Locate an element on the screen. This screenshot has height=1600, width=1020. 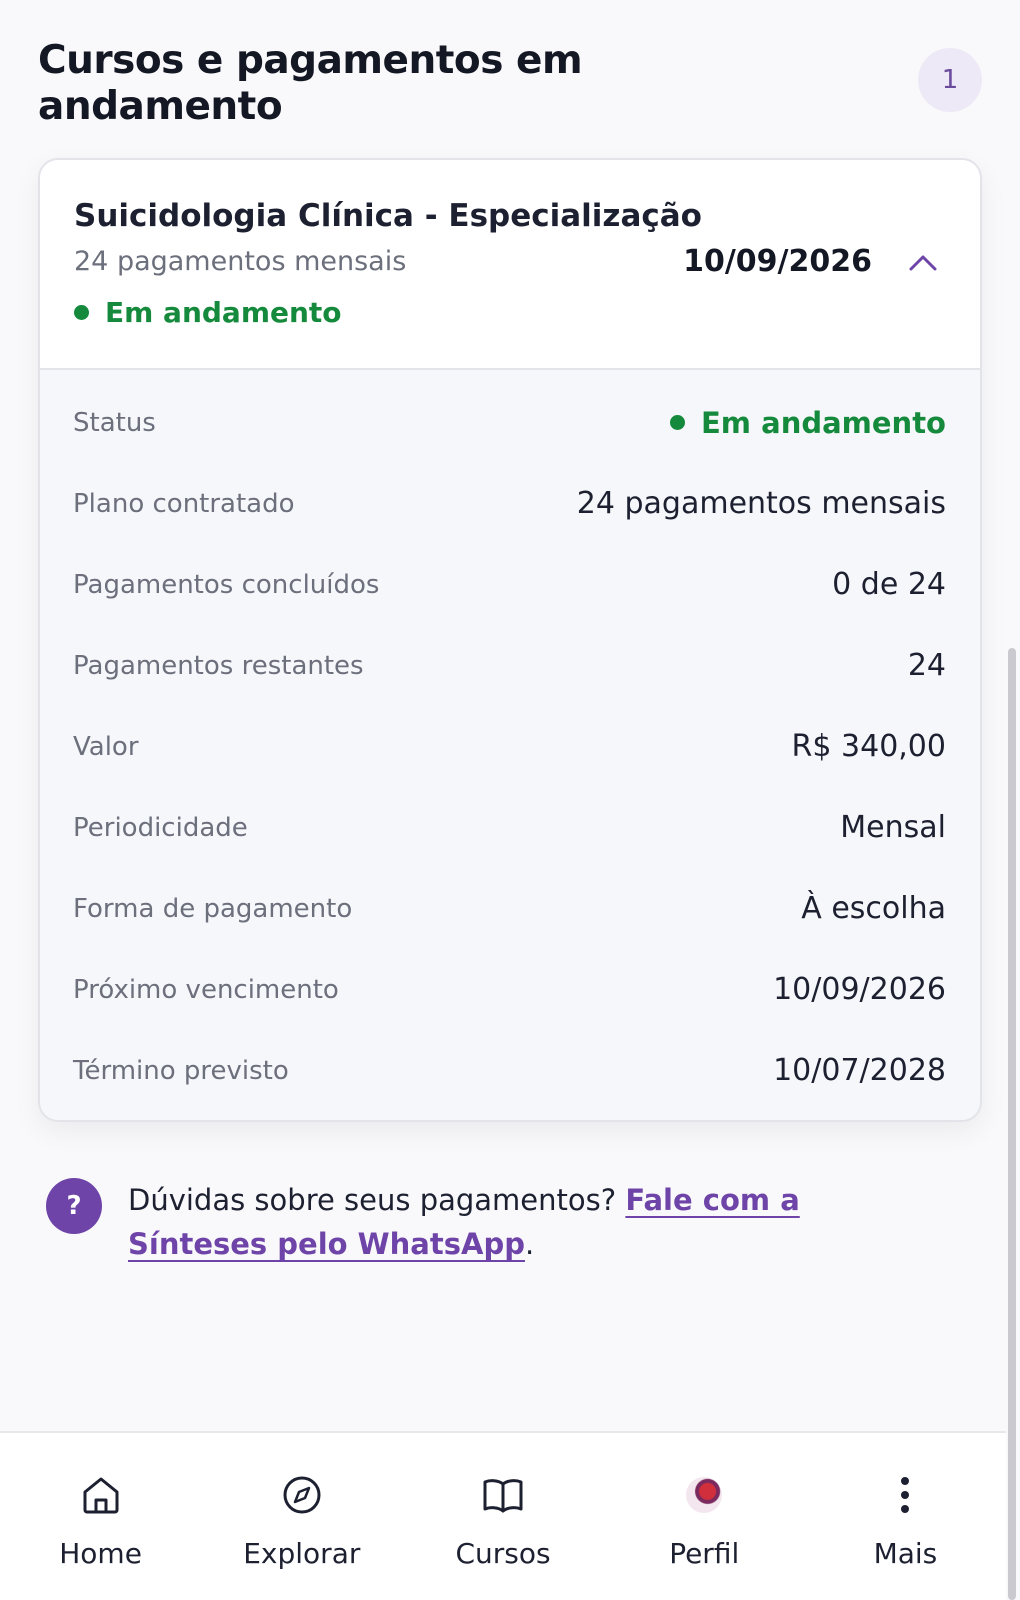
detail-value: 24 is located at coordinates (926, 665).